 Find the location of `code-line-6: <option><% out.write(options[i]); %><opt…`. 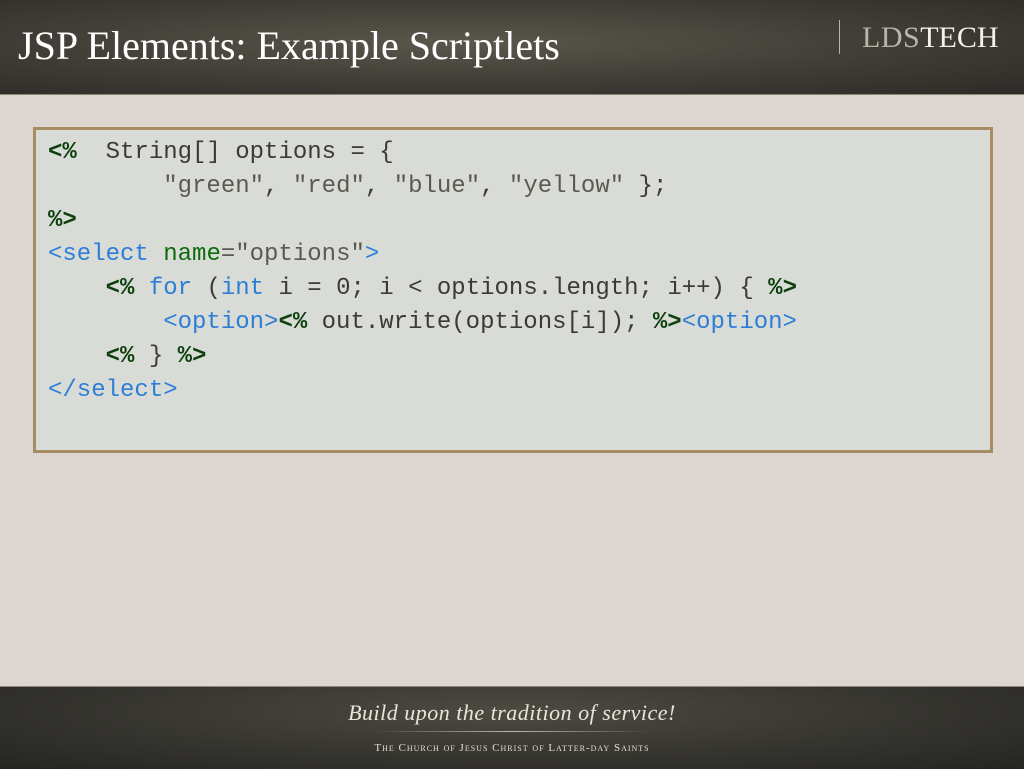

code-line-6: <option><% out.write(options[i]); %><opt… is located at coordinates (422, 323).